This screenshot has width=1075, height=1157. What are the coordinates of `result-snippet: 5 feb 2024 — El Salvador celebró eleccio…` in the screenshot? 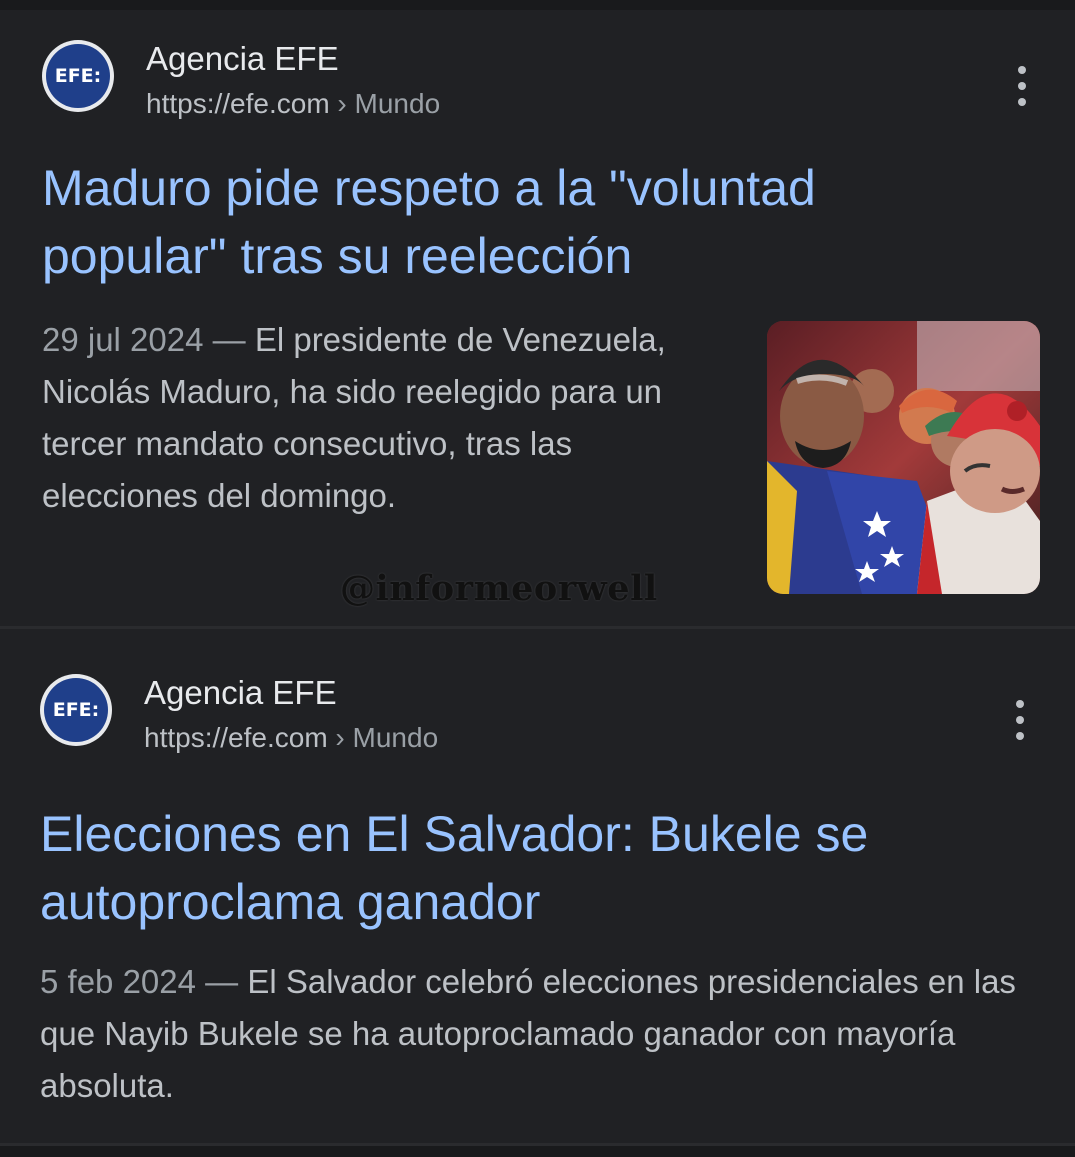 It's located at (540, 1034).